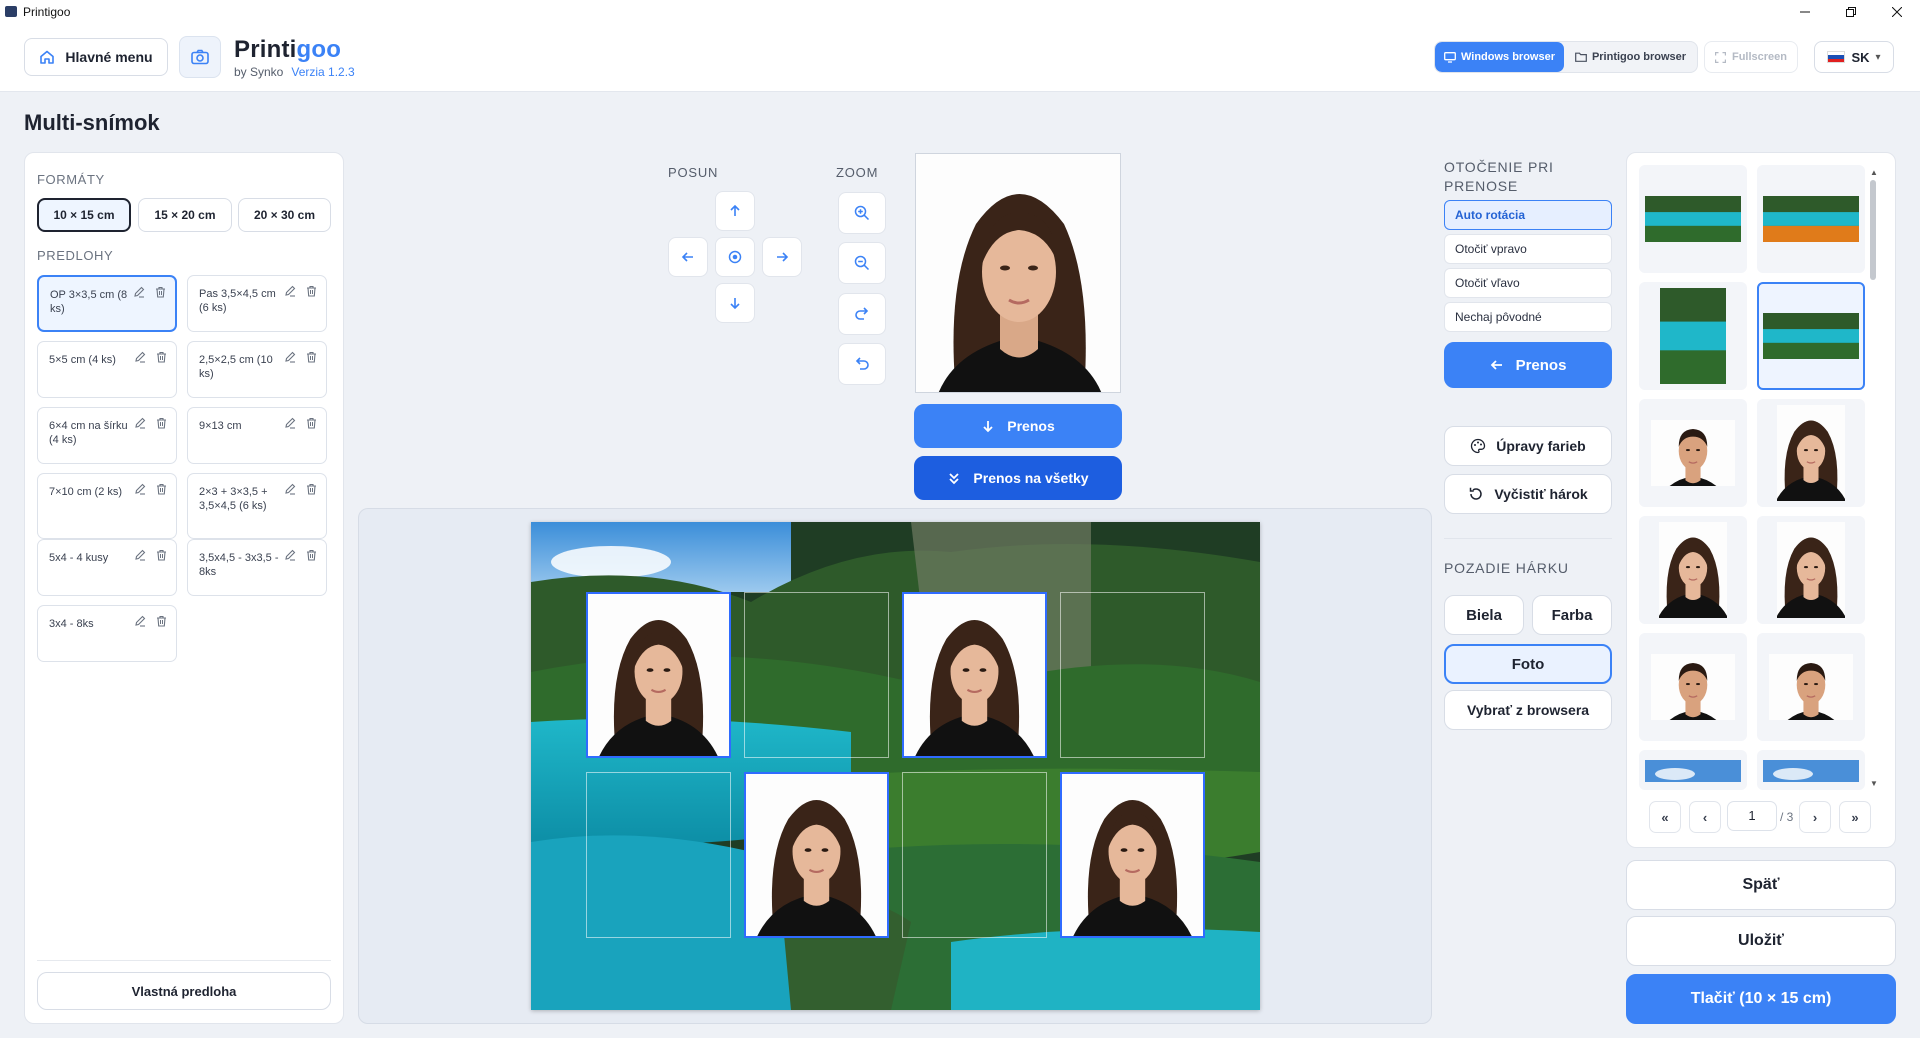 This screenshot has height=1038, width=1920. I want to click on first-page-button: «, so click(1665, 817).